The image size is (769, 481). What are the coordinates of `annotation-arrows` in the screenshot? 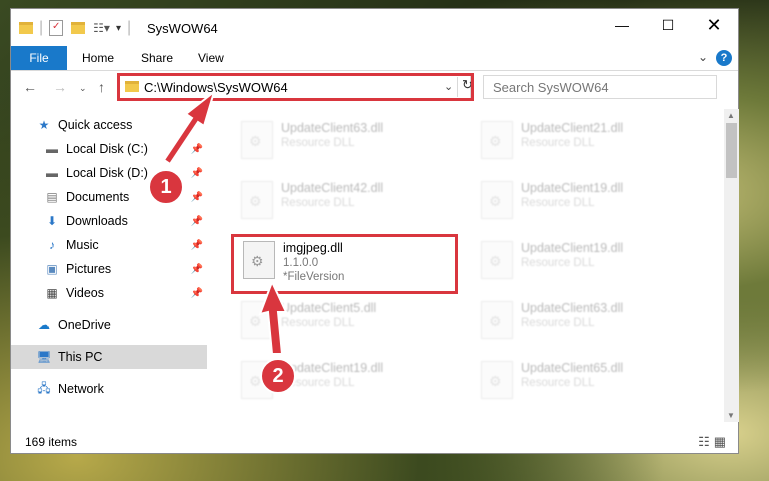 It's located at (225, 222).